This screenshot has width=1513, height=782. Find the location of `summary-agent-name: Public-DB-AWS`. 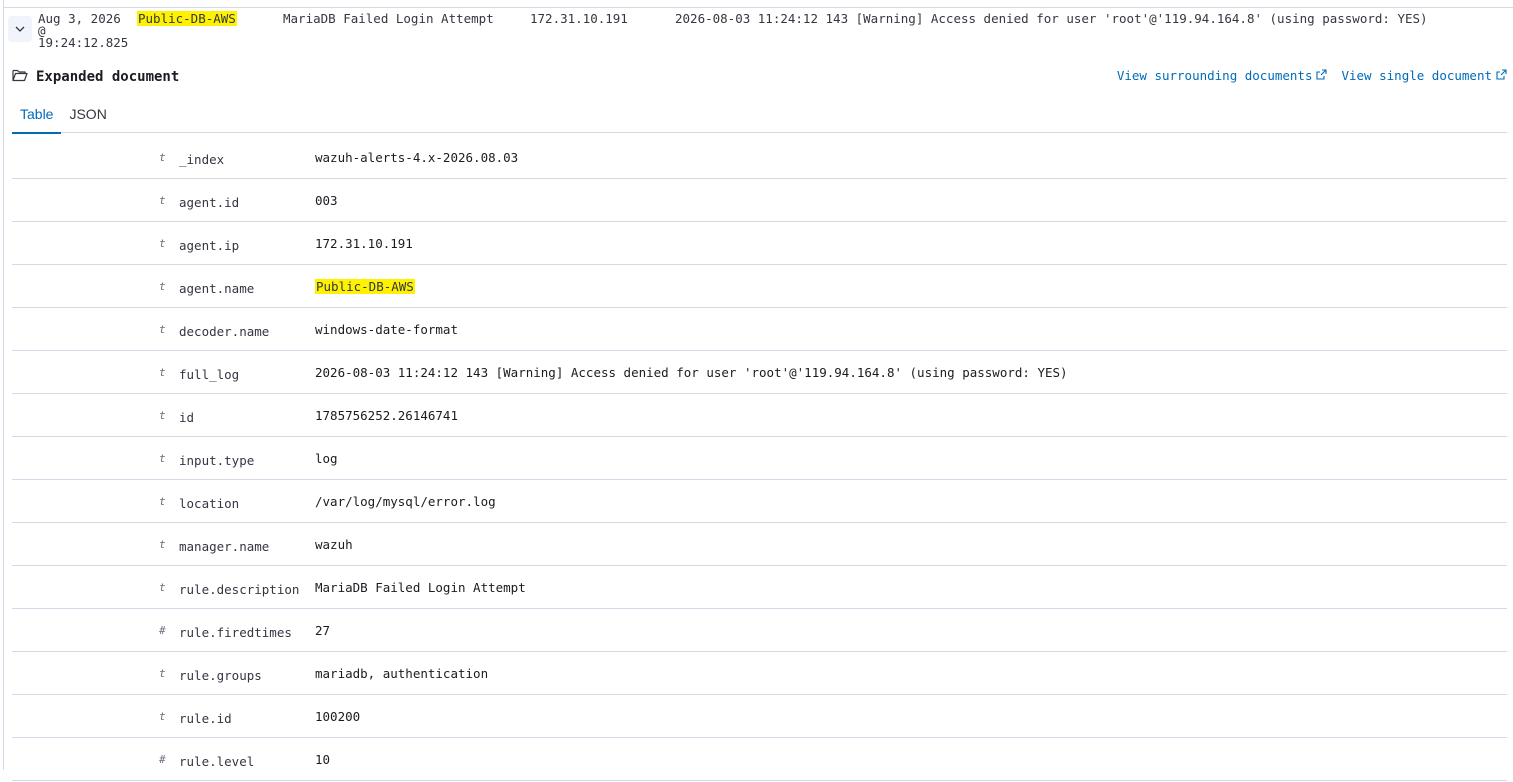

summary-agent-name: Public-DB-AWS is located at coordinates (187, 18).